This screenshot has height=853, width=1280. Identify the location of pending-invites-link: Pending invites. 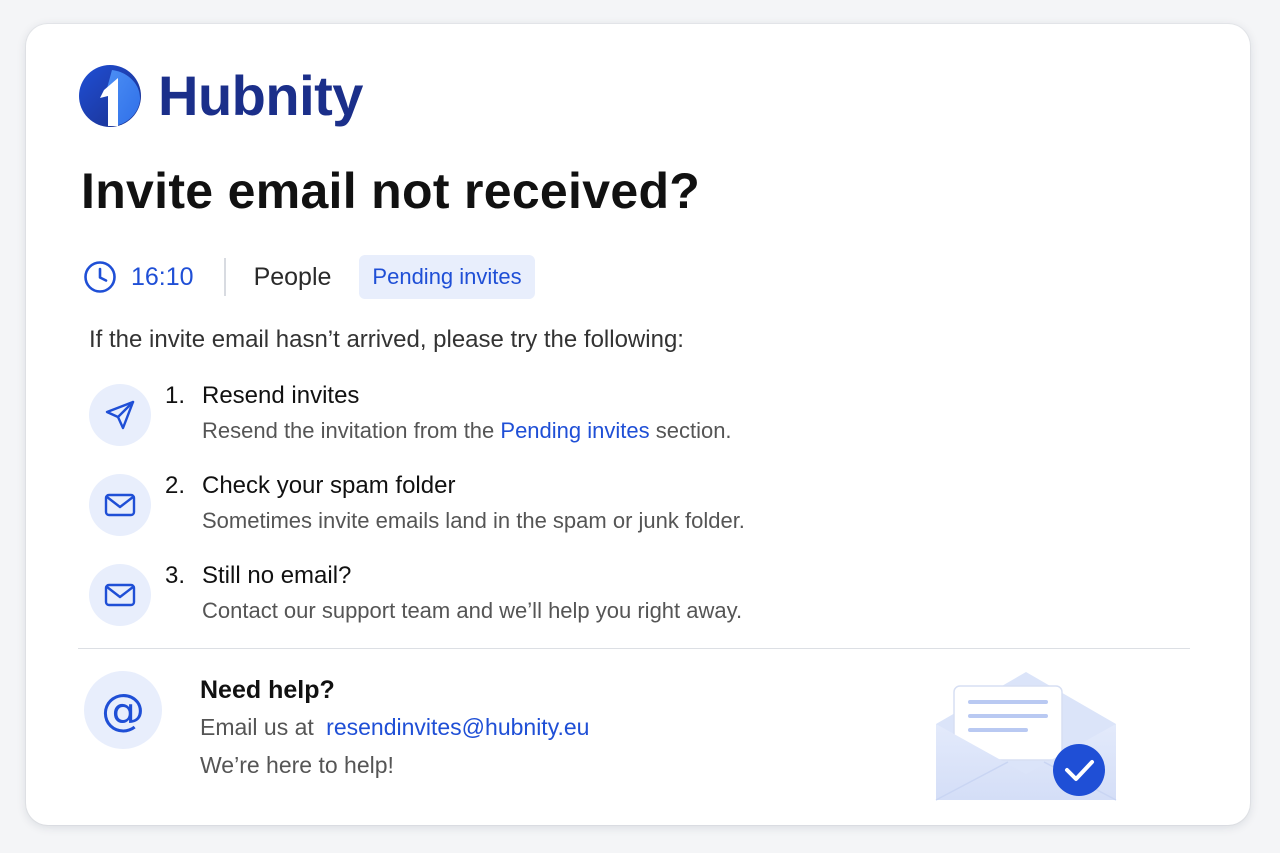
(574, 430).